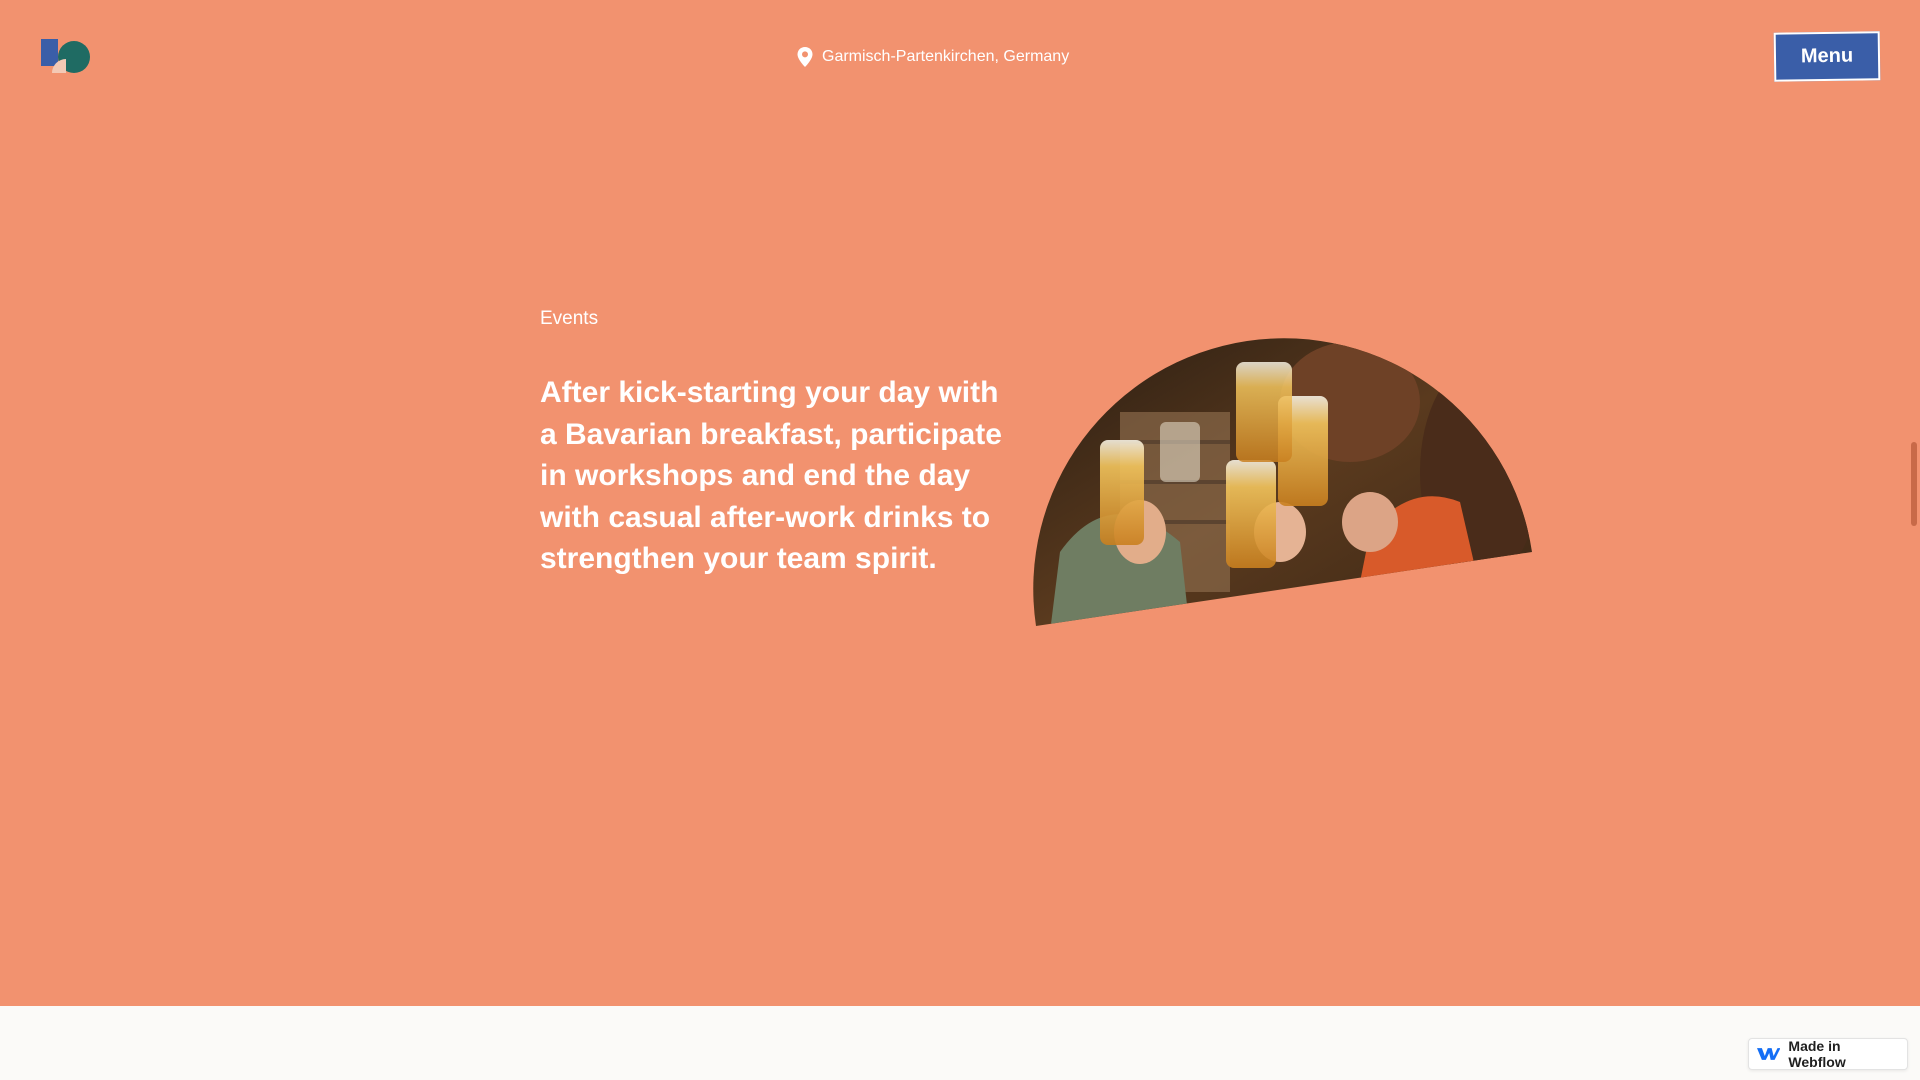  Describe the element at coordinates (569, 318) in the screenshot. I see `section-label: Events` at that location.